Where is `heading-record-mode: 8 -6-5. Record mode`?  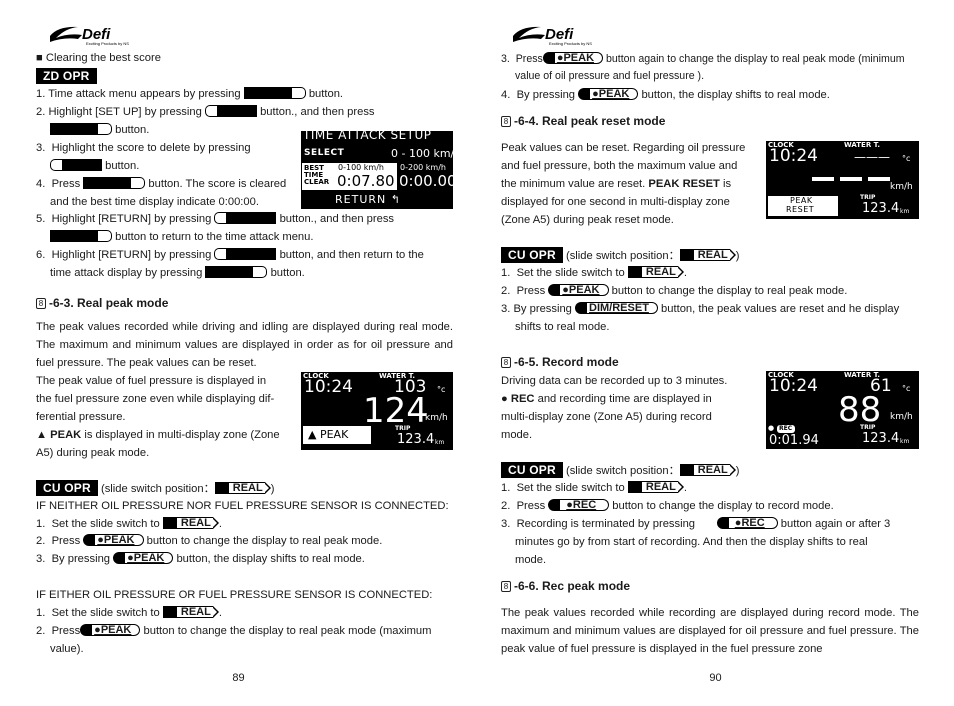
heading-record-mode: 8 -6-5. Record mode is located at coordinates (560, 362).